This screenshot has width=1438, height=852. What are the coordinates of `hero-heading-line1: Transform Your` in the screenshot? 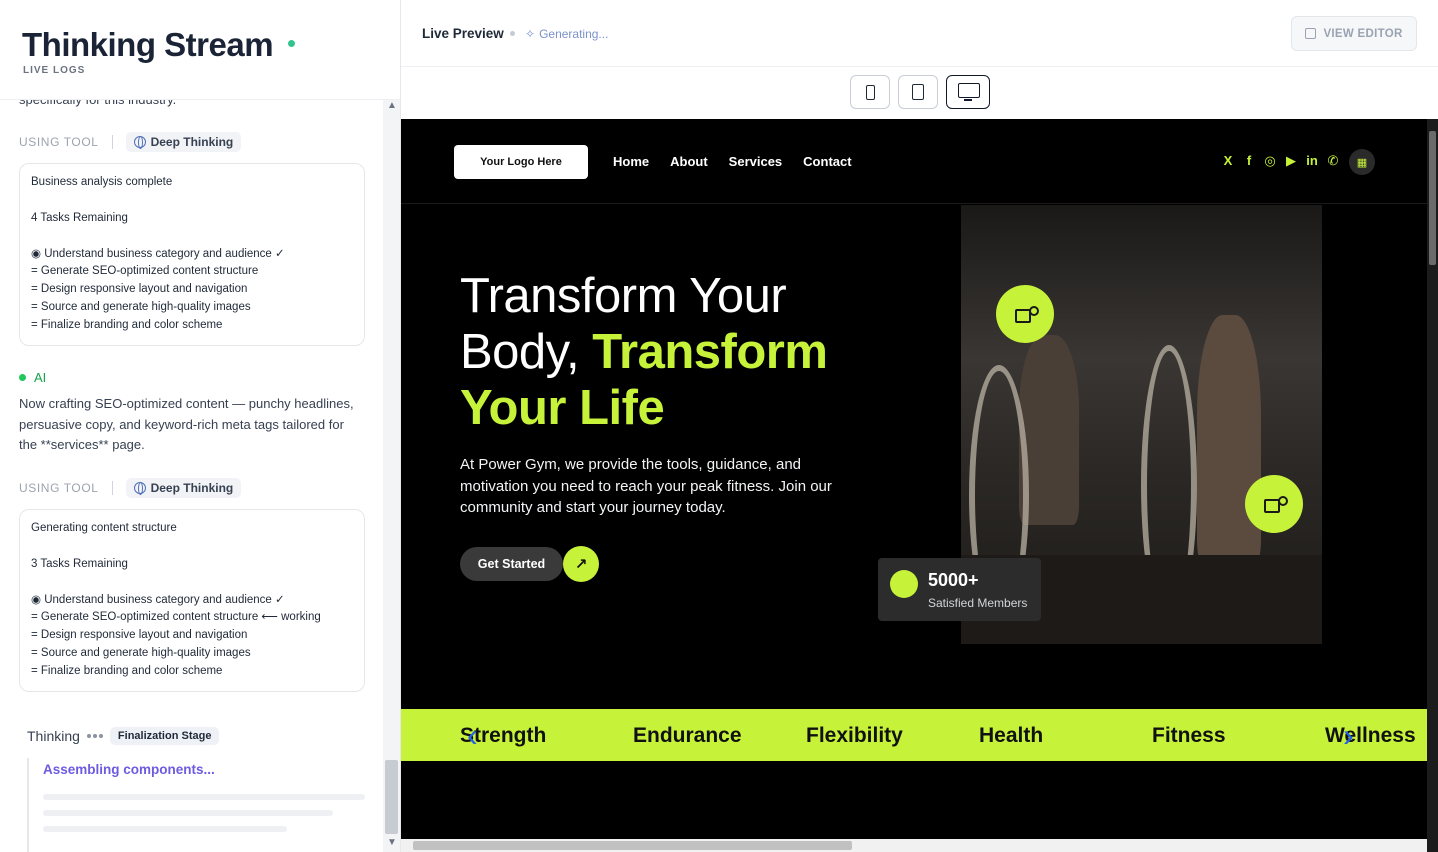 It's located at (623, 296).